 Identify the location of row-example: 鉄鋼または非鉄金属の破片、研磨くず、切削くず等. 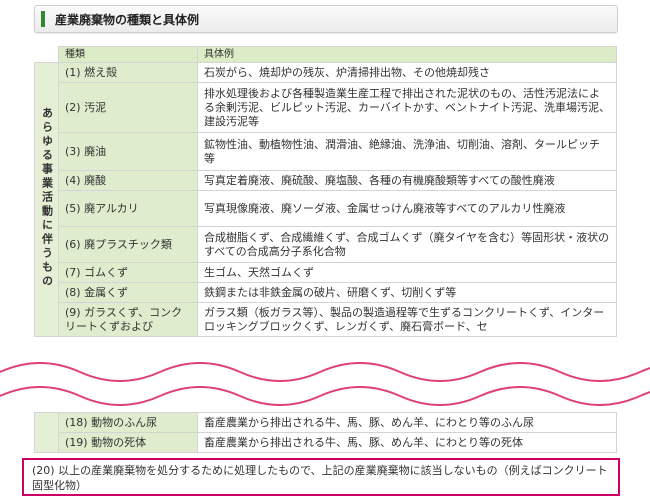
(407, 292).